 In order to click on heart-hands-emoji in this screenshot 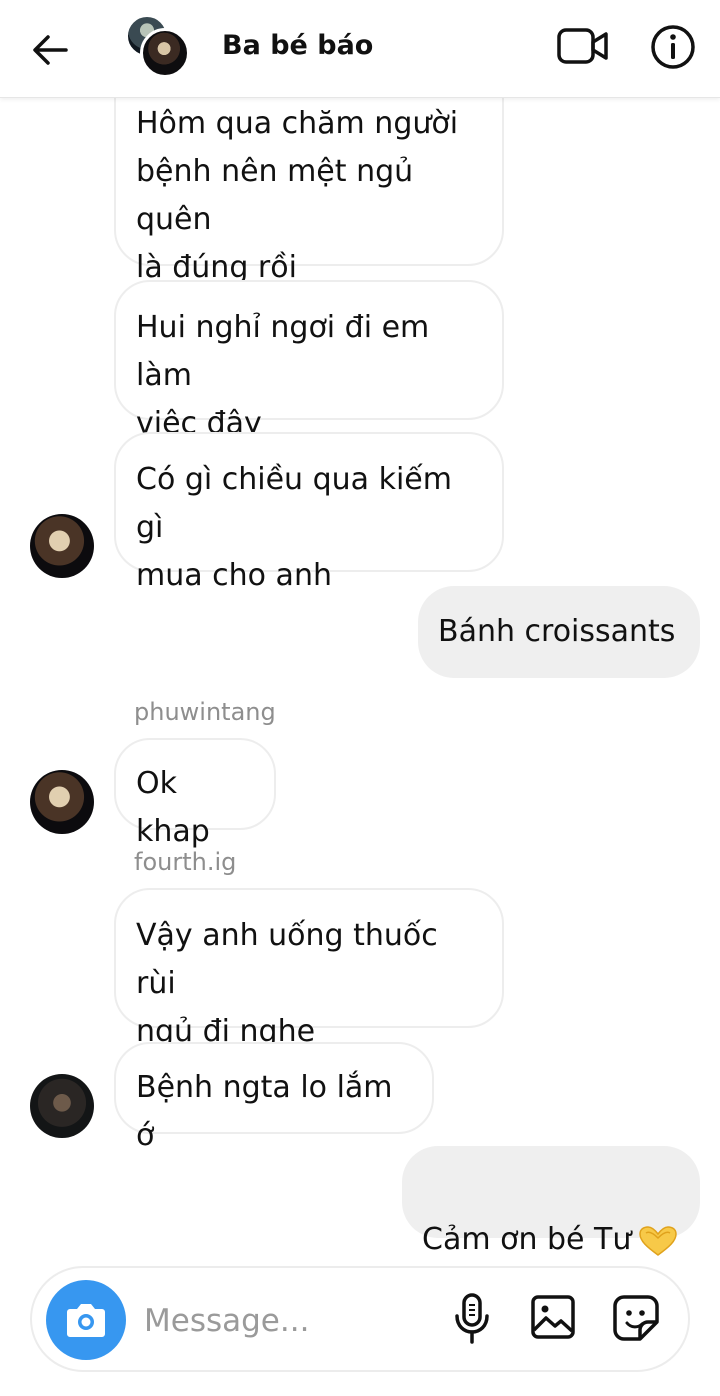, I will do `click(658, 1240)`.